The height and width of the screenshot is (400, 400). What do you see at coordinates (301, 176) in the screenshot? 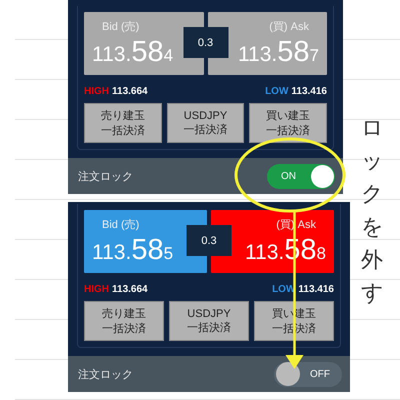
I see `toggle-switch: ON` at bounding box center [301, 176].